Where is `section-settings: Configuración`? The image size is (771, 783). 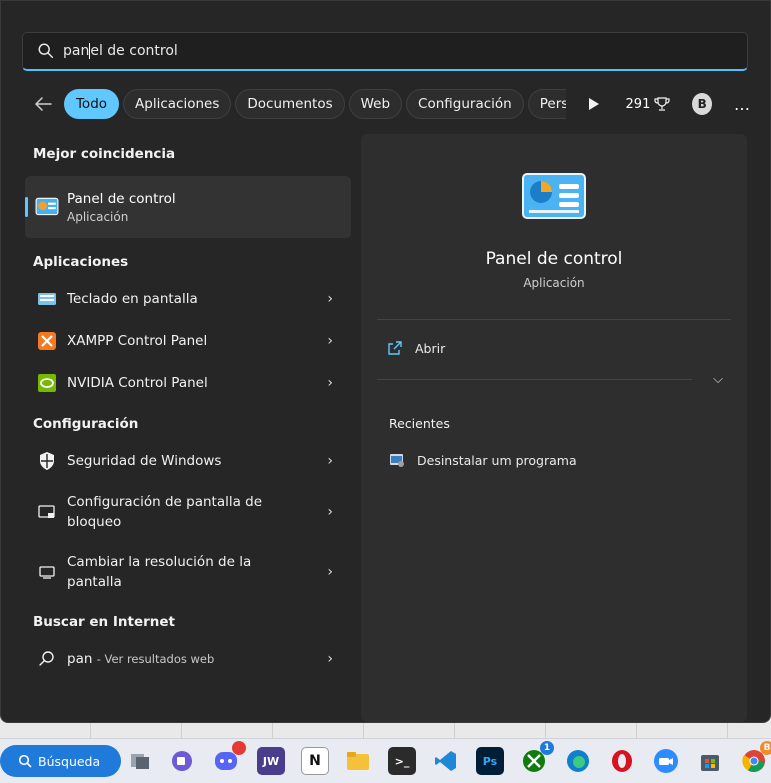
section-settings: Configuración is located at coordinates (86, 424).